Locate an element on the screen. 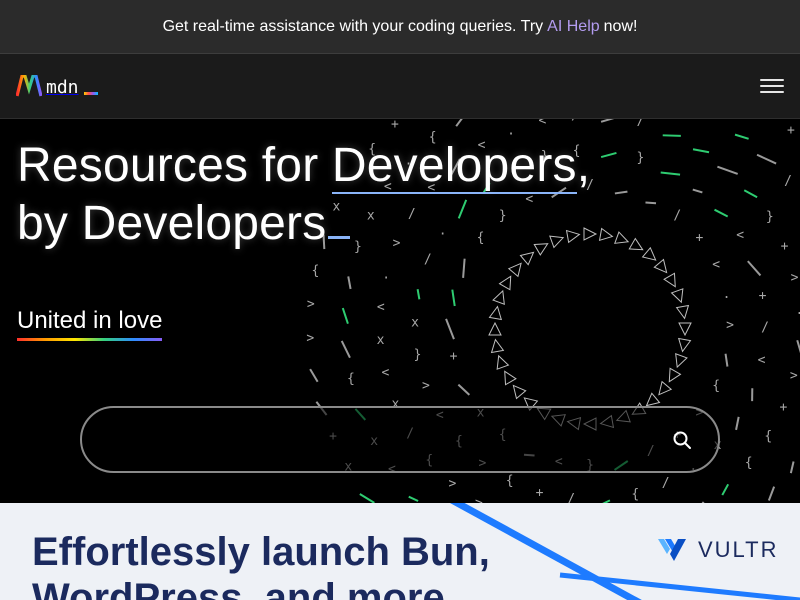 The image size is (800, 600). vultr-logo: VULTR is located at coordinates (718, 550).